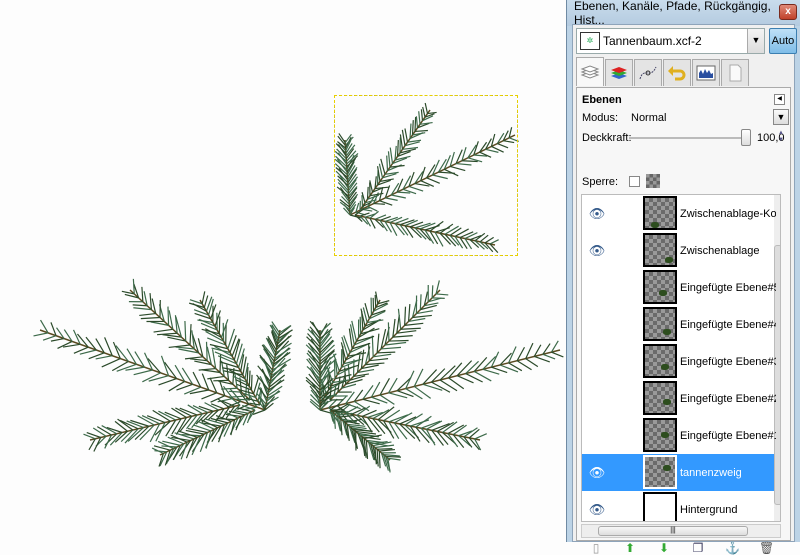 Image resolution: width=800 pixels, height=555 pixels. I want to click on layer-row: Eingefügte Ebene#1, so click(678, 435).